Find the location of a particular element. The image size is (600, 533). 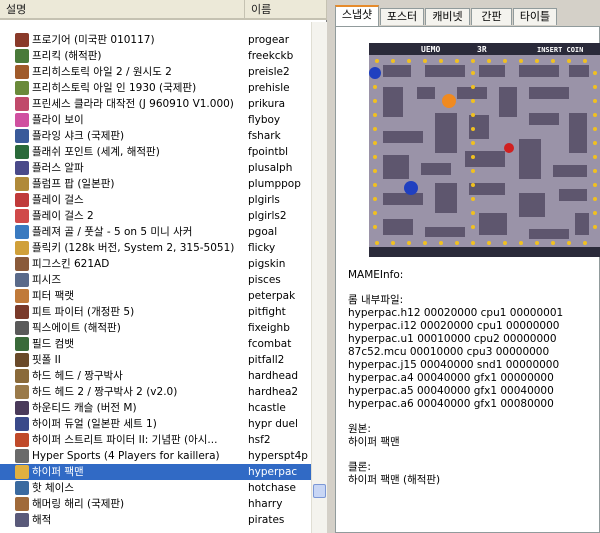

game-romname: plusalph is located at coordinates (270, 168).